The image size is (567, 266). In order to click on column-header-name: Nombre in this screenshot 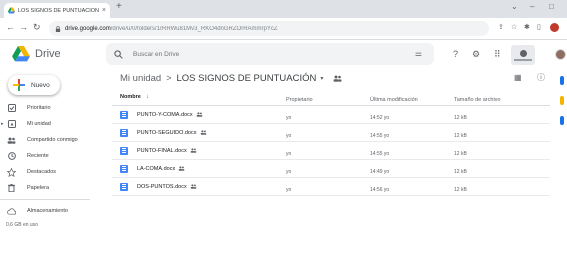, I will do `click(130, 97)`.